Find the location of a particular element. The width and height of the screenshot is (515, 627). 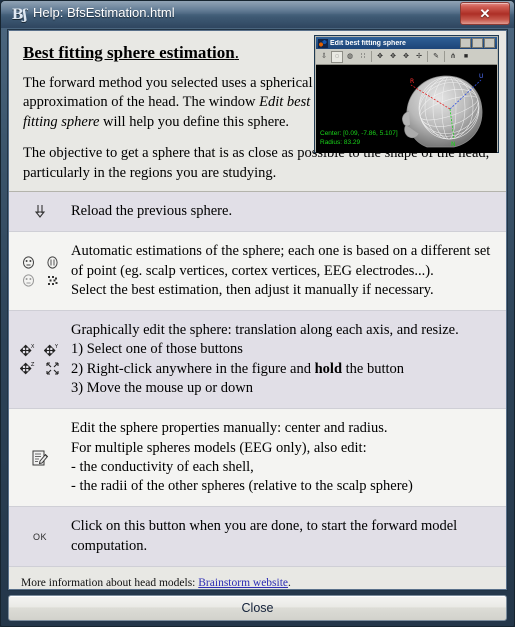

axis-label-n: N is located at coordinates (453, 144).